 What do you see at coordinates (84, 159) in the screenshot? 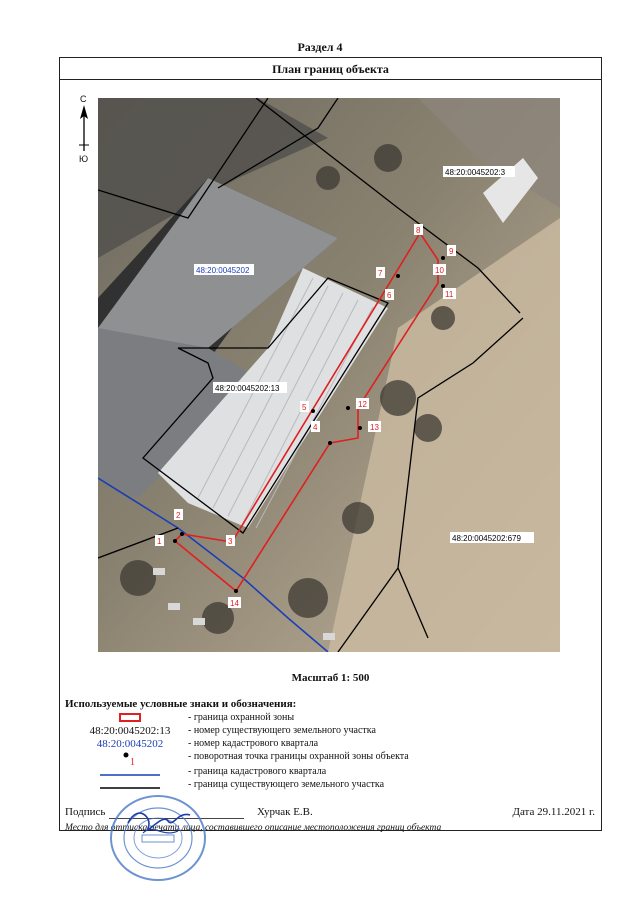
I see `compass-south-label: Ю` at bounding box center [84, 159].